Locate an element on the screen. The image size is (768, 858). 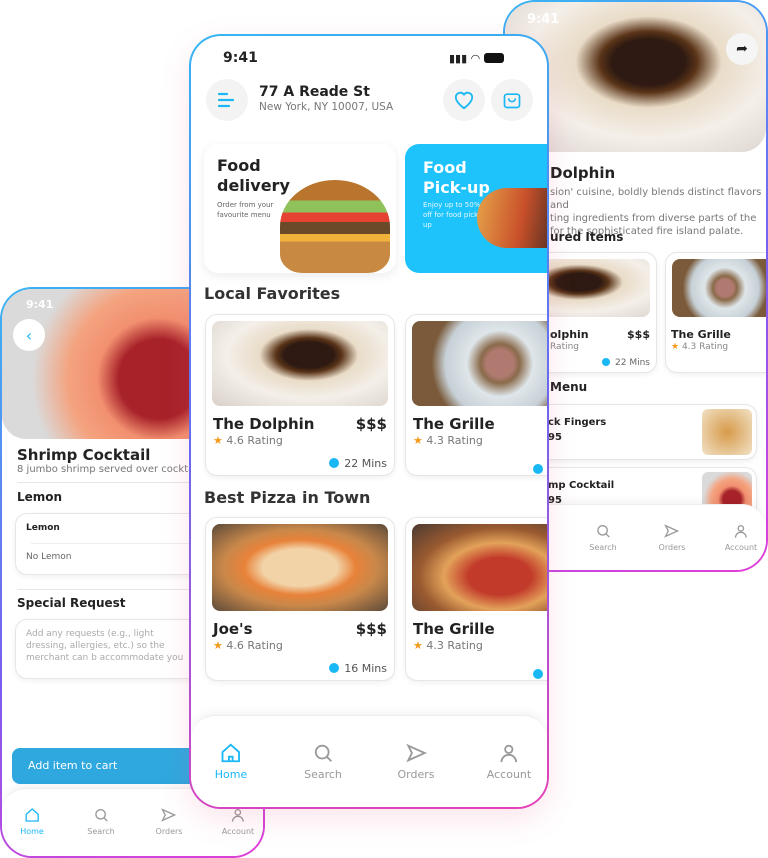
card-name: Joe's is located at coordinates (233, 629).